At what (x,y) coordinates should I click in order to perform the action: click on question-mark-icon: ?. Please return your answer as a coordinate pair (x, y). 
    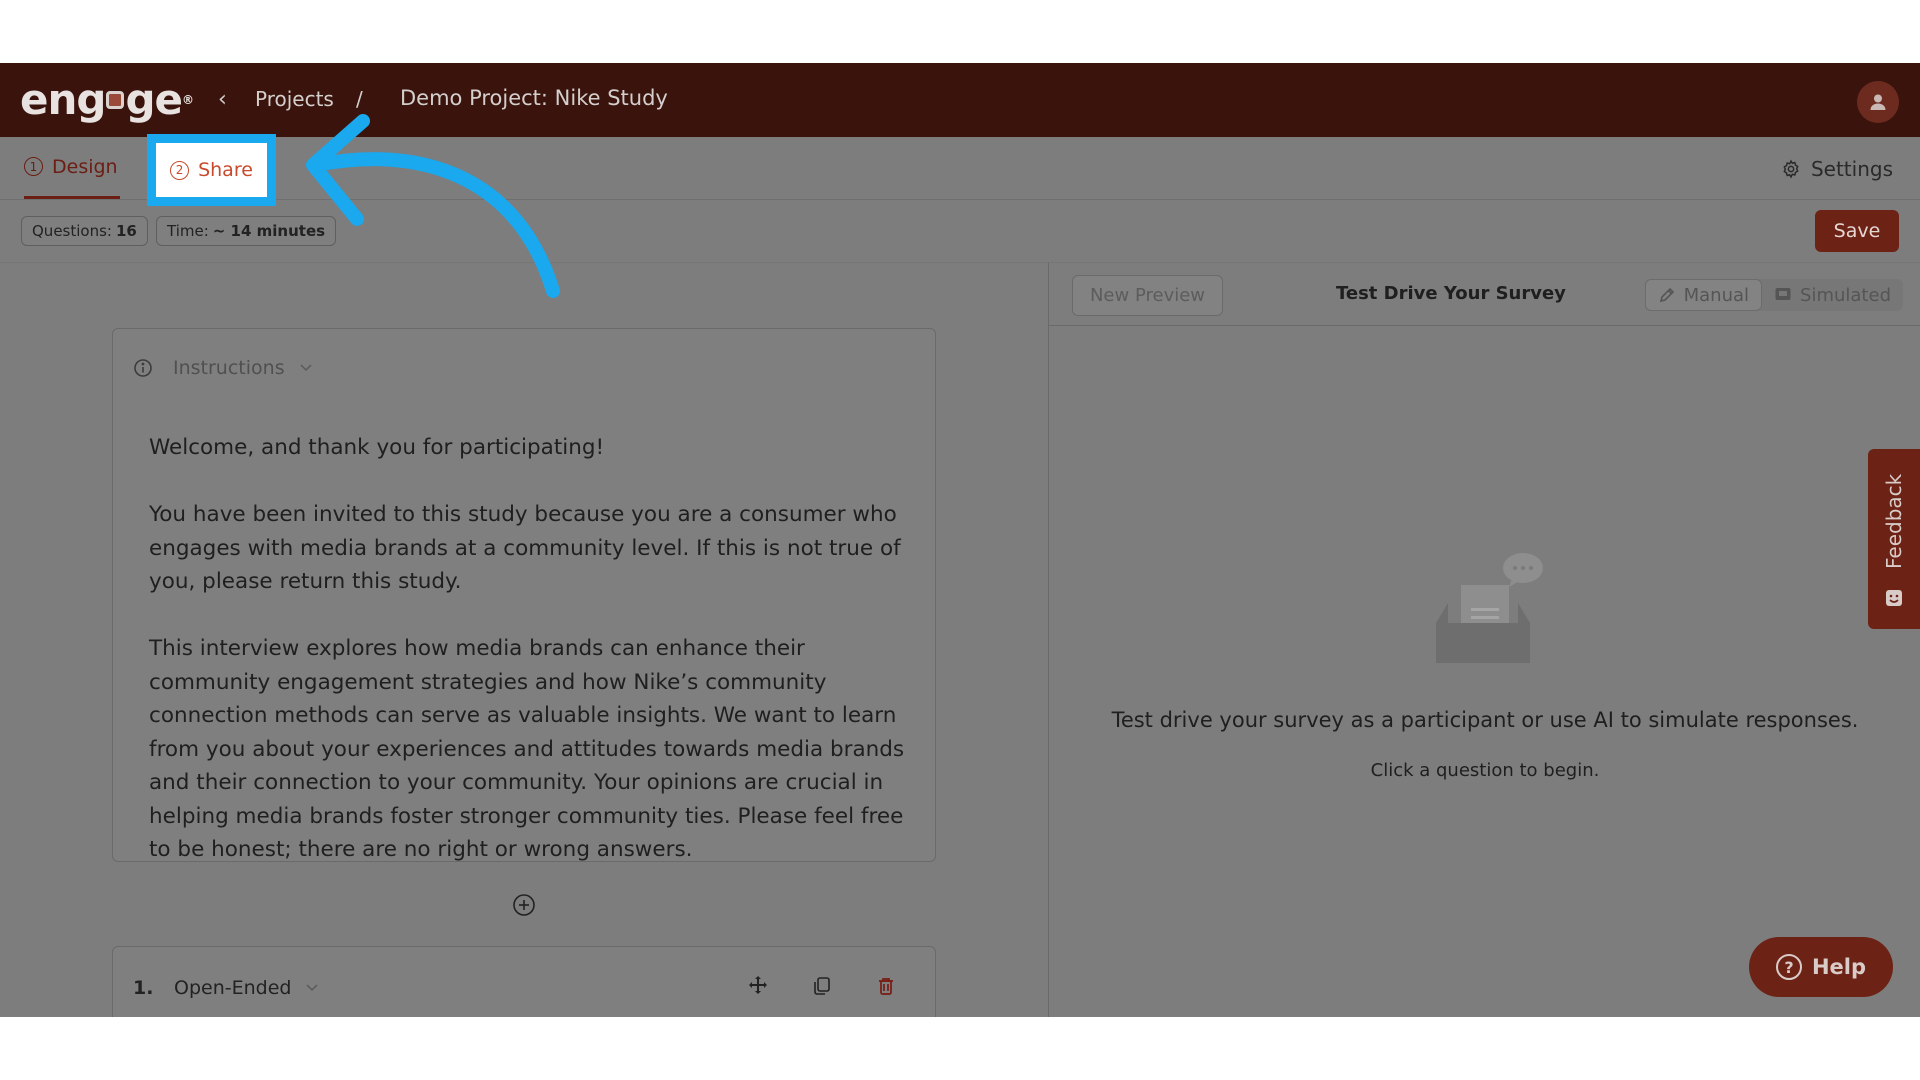
    Looking at the image, I should click on (1788, 967).